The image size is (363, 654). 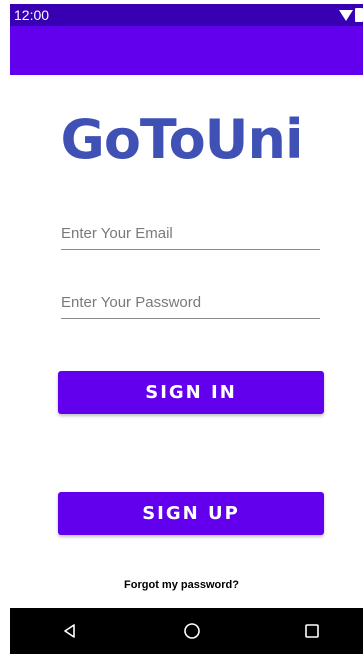 What do you see at coordinates (186, 50) in the screenshot?
I see `app-bar` at bounding box center [186, 50].